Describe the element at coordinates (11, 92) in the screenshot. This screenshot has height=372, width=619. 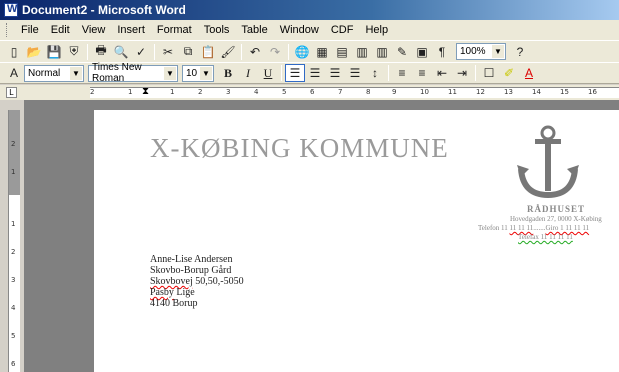
I see `tab-selector-icon: L` at that location.